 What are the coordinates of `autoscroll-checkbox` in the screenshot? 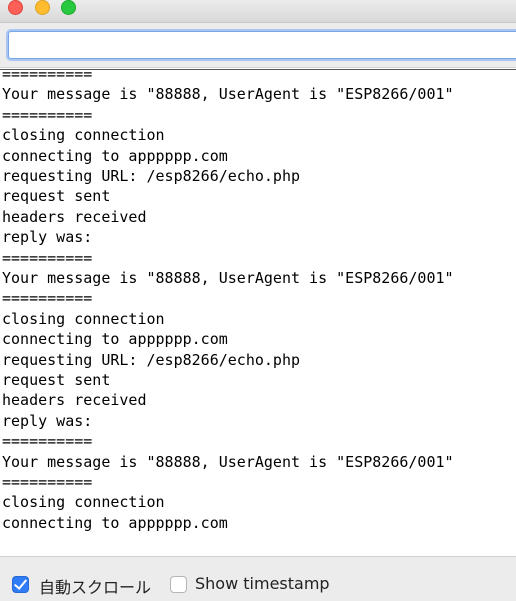 It's located at (20, 584).